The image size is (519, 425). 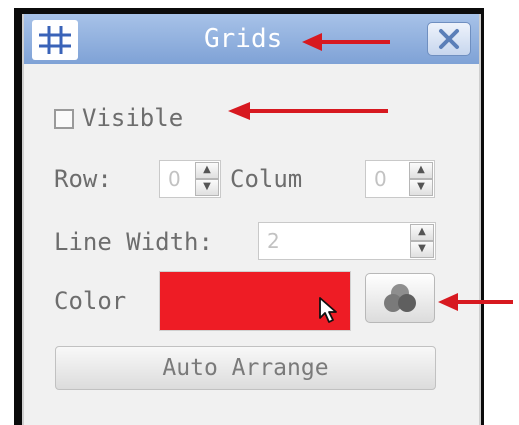 I want to click on row-decrement-button: ▼, so click(x=207, y=187).